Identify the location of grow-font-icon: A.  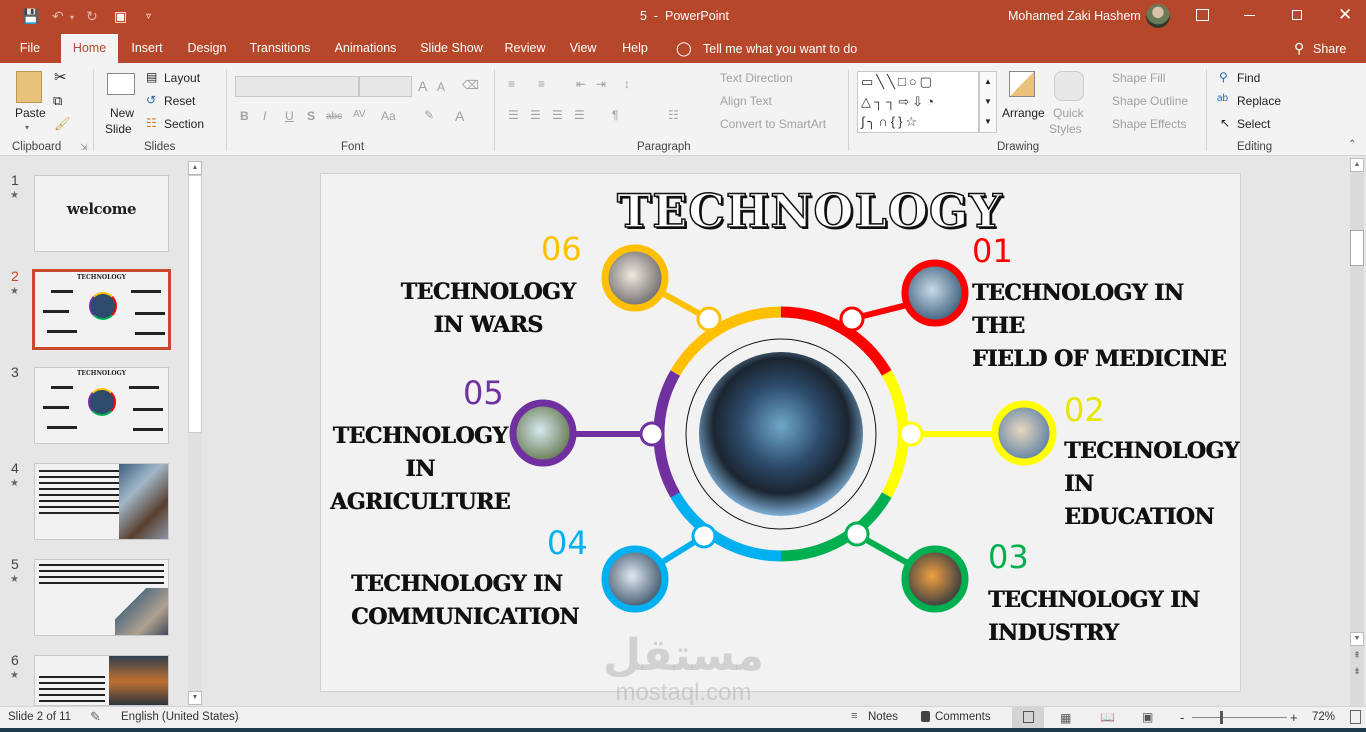
(422, 86).